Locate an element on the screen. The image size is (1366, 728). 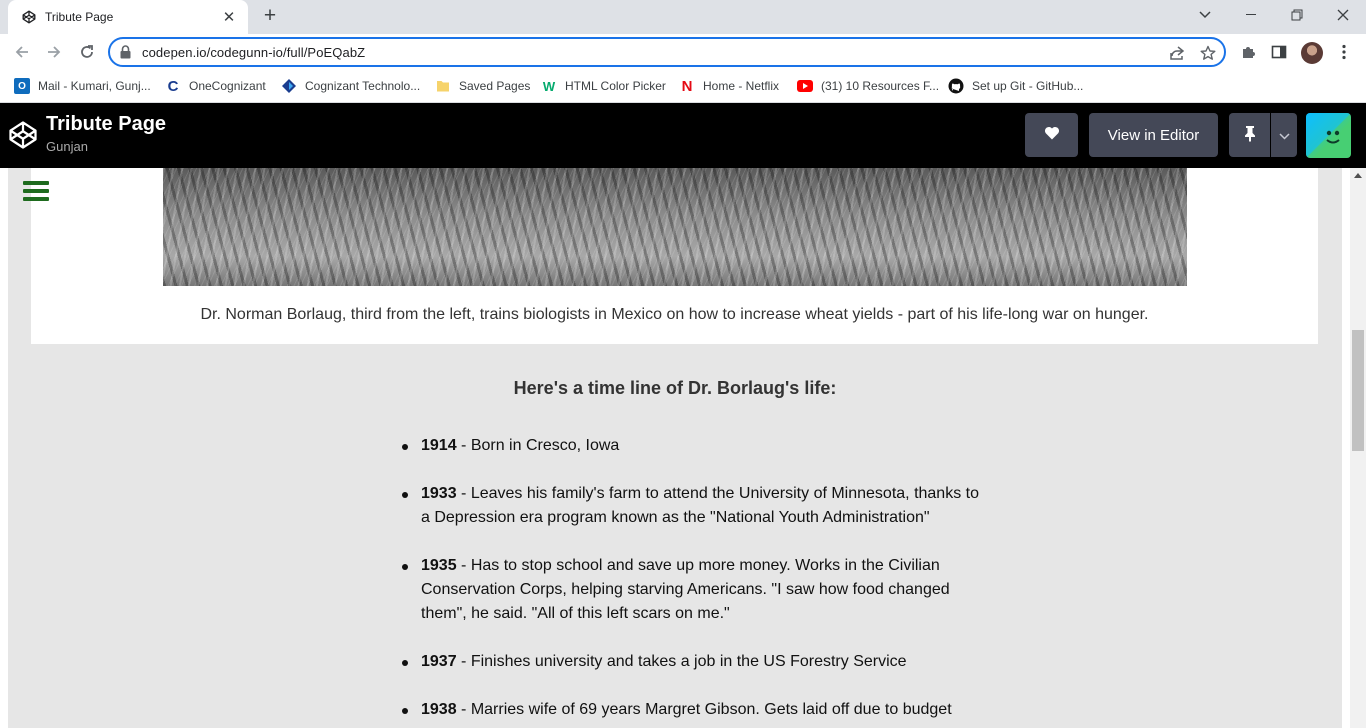
like-button is located at coordinates (1051, 135).